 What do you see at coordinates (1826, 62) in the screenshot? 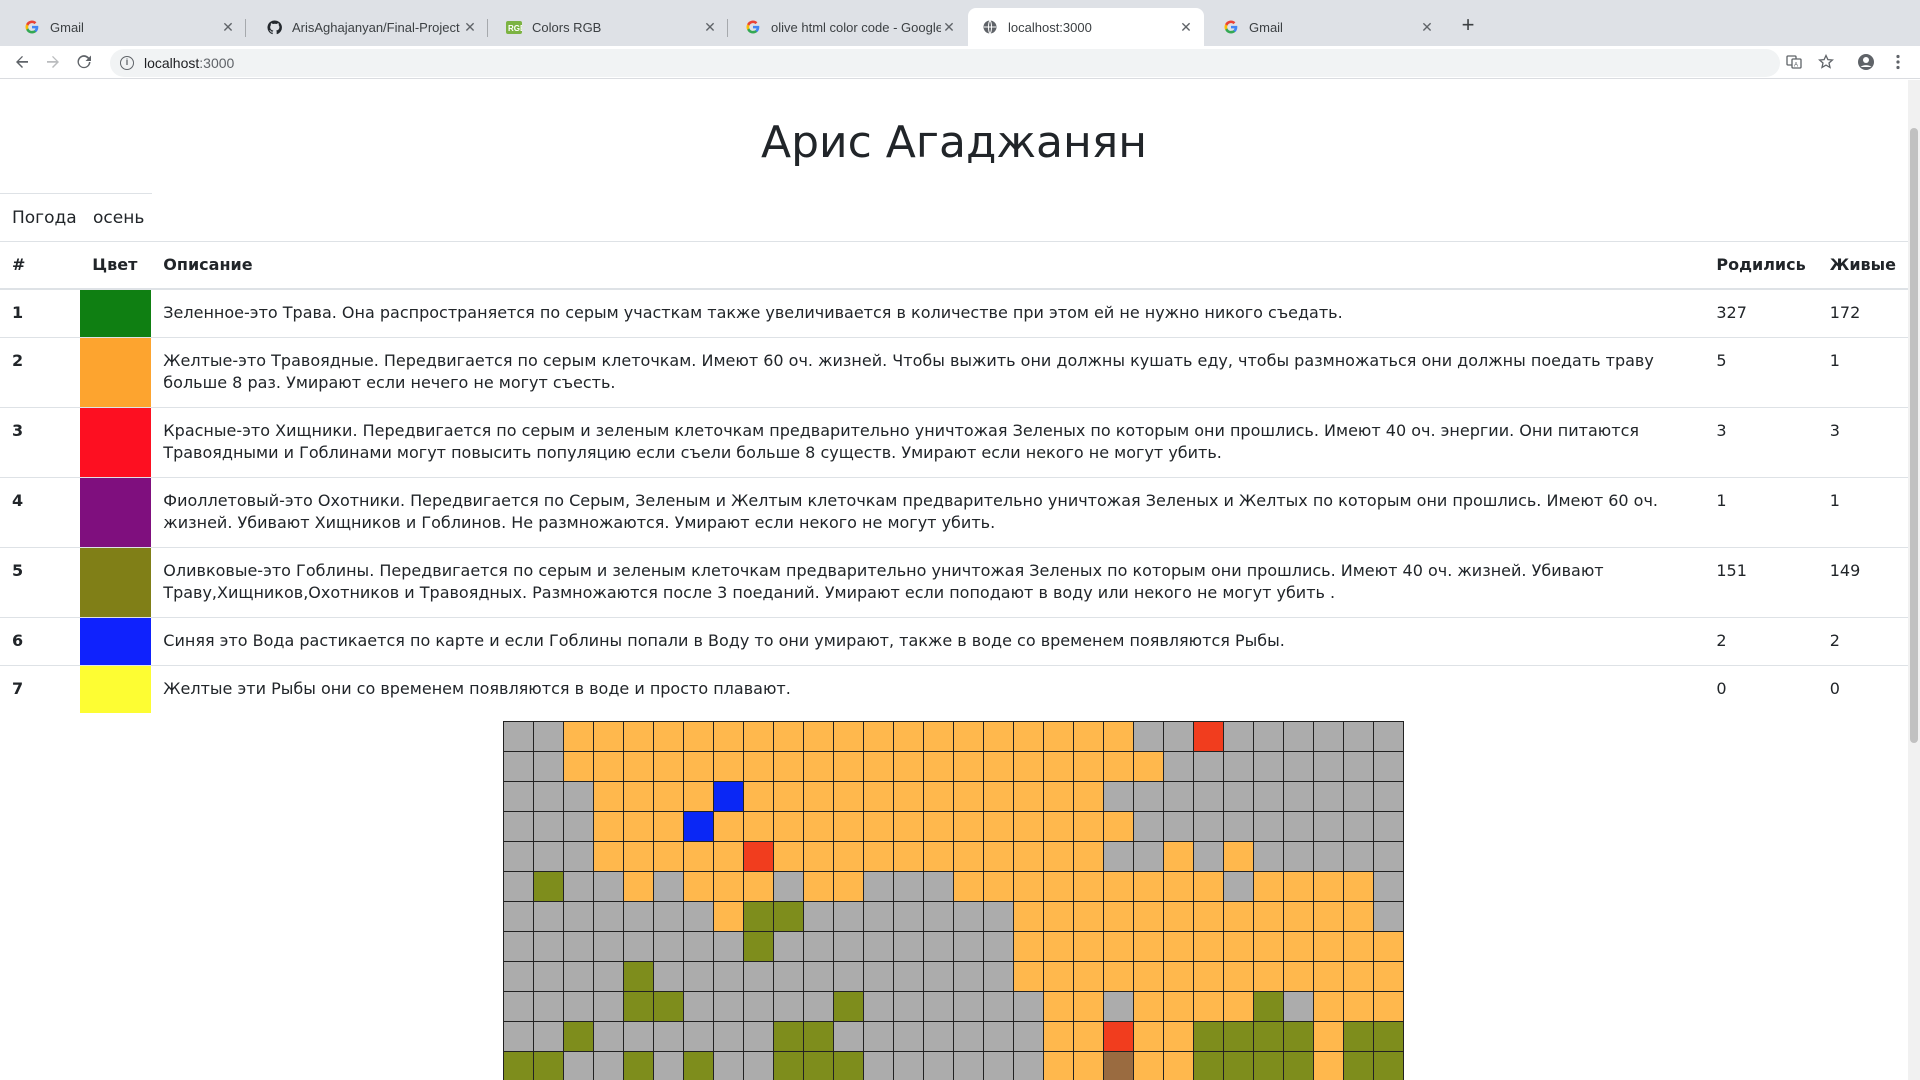
I see `bookmark-star-icon` at bounding box center [1826, 62].